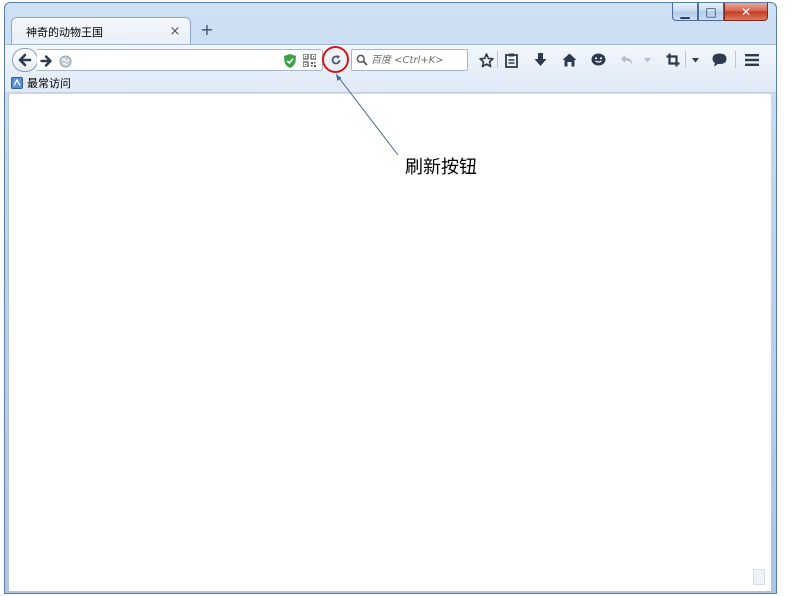 This screenshot has height=596, width=794. I want to click on smiley-bubble-icon, so click(598, 59).